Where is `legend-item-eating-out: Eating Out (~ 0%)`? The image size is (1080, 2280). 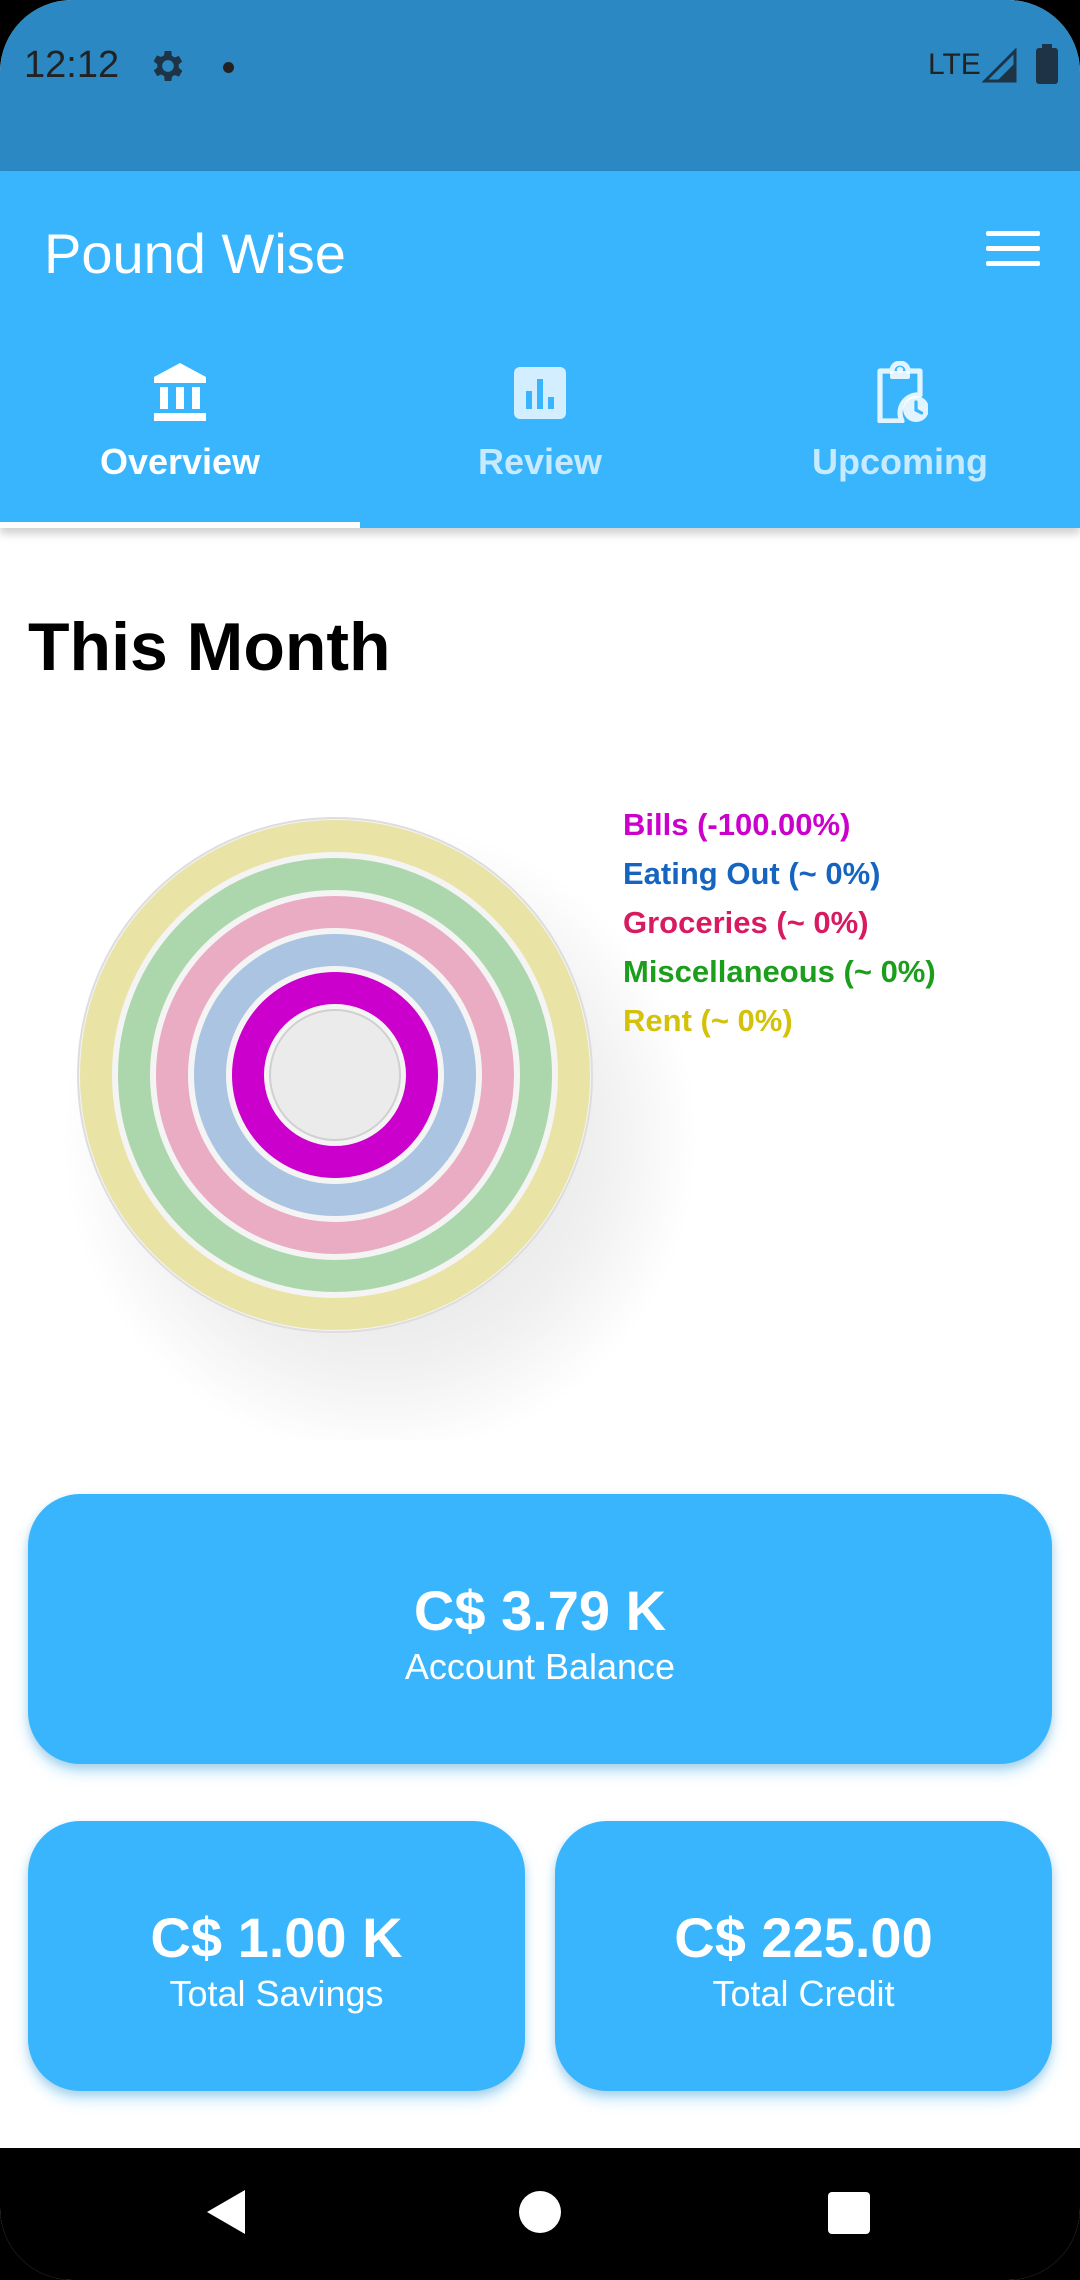
legend-item-eating-out: Eating Out (~ 0%) is located at coordinates (752, 873).